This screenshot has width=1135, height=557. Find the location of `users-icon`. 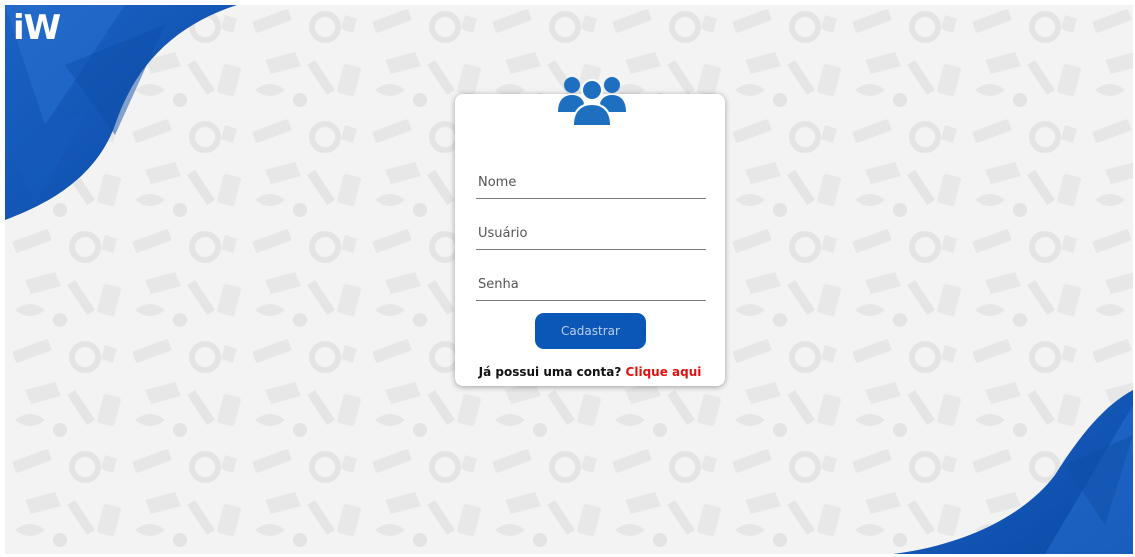

users-icon is located at coordinates (592, 101).